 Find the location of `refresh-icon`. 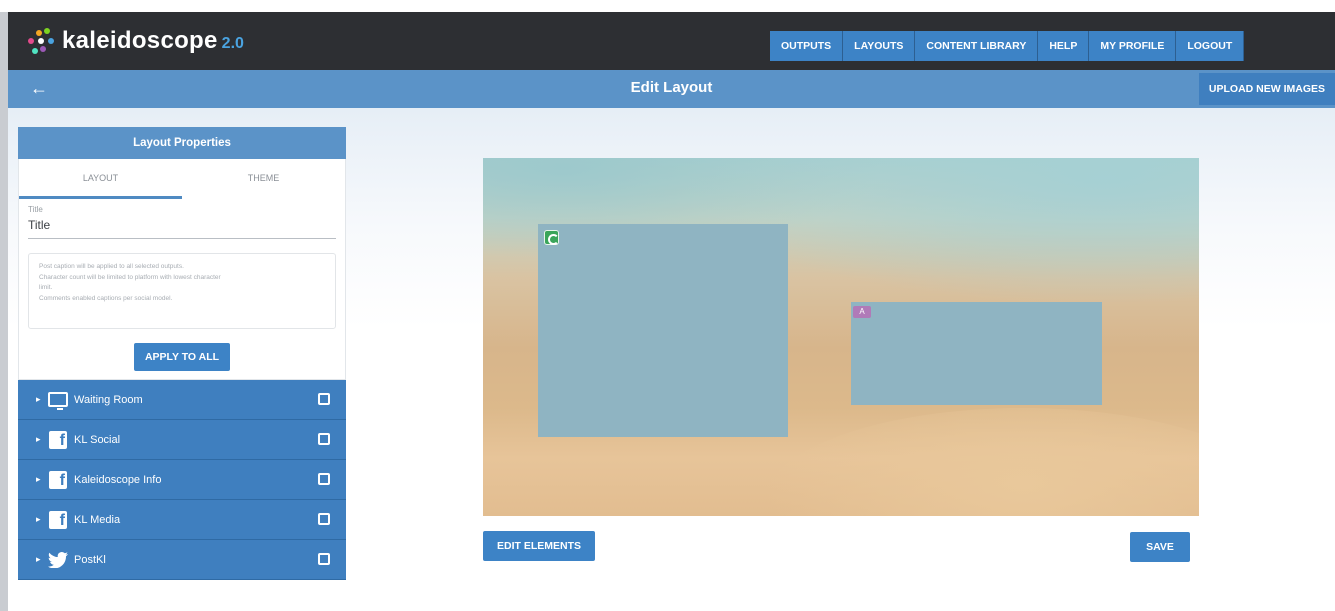

refresh-icon is located at coordinates (551, 237).